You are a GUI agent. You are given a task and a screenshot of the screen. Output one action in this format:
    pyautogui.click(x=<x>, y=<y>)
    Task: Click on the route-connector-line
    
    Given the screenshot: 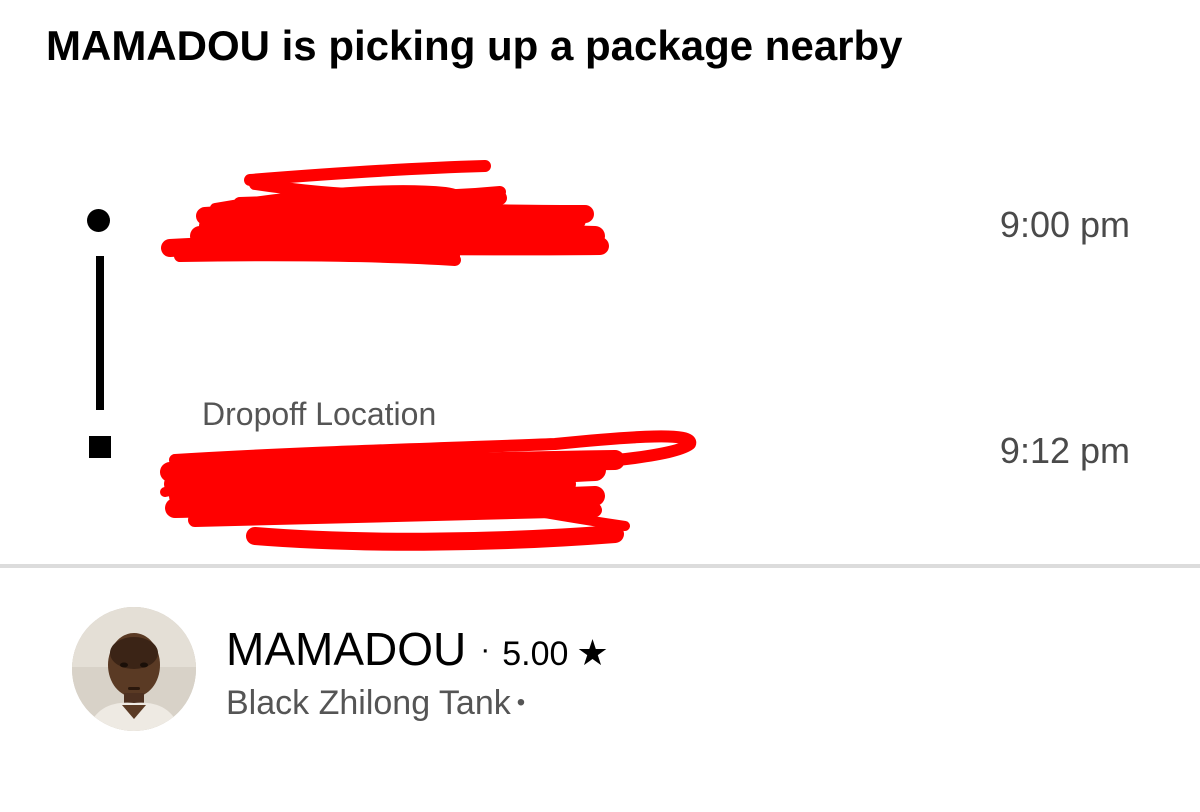 What is the action you would take?
    pyautogui.click(x=100, y=333)
    